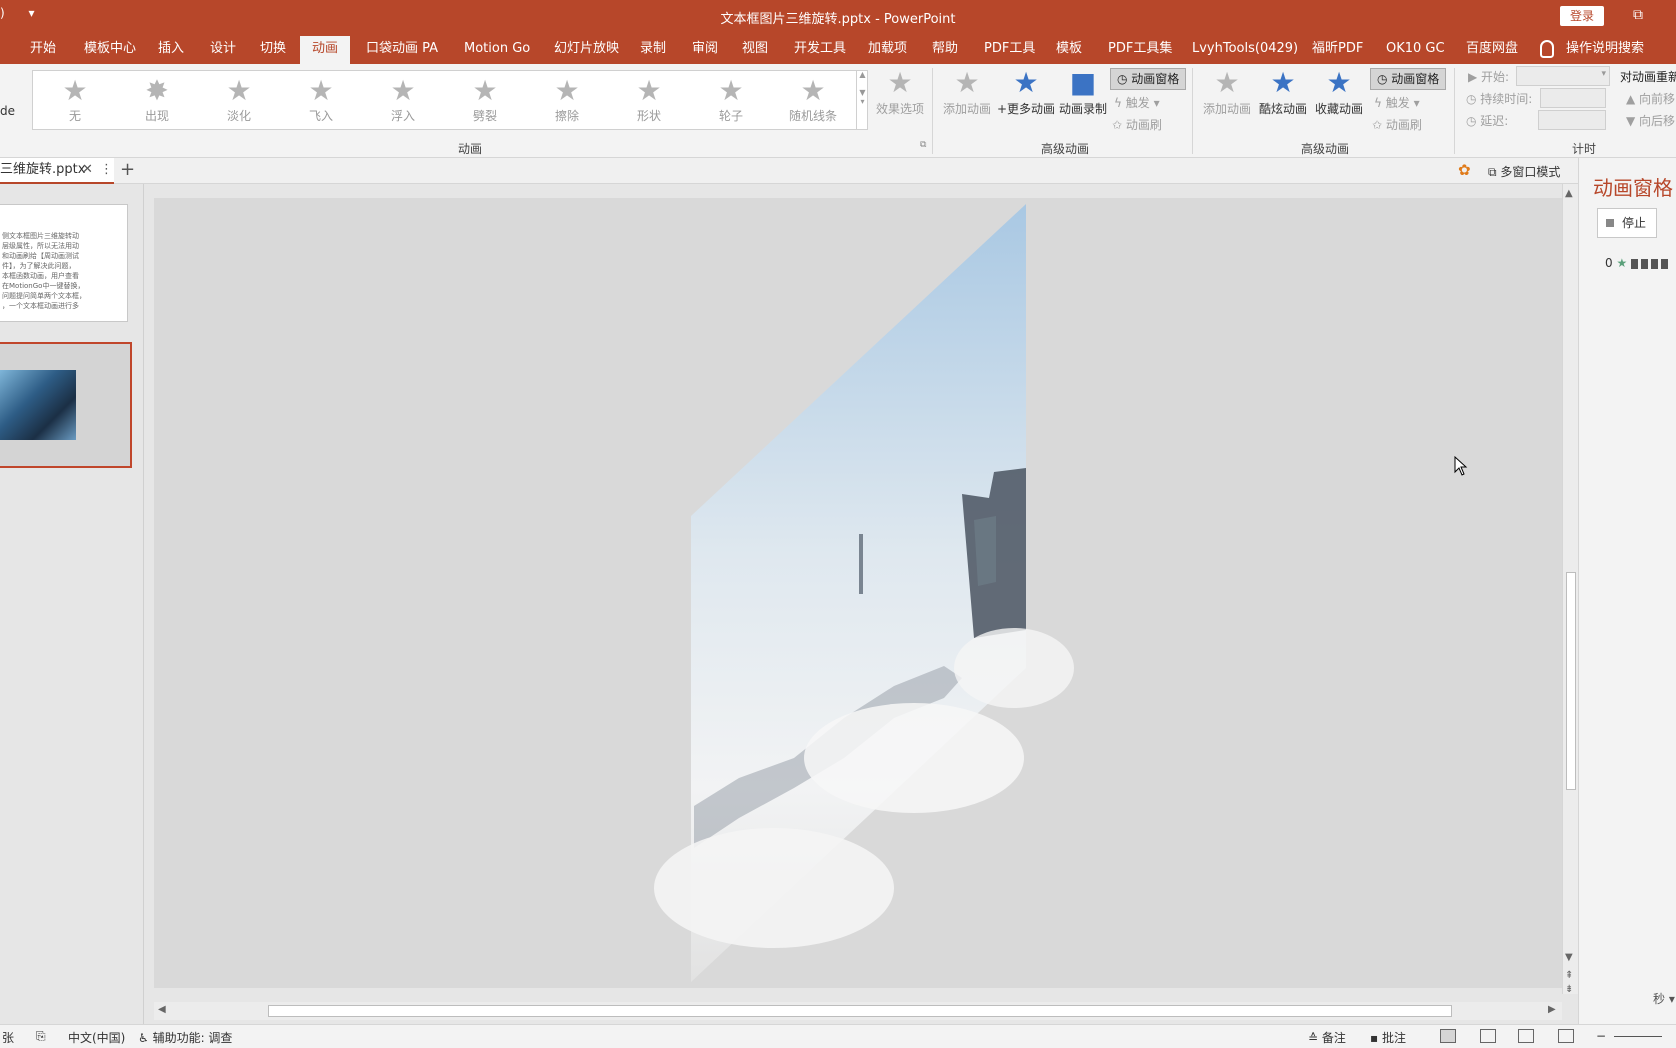  I want to click on comments-button: ▪ 批注, so click(1388, 1037).